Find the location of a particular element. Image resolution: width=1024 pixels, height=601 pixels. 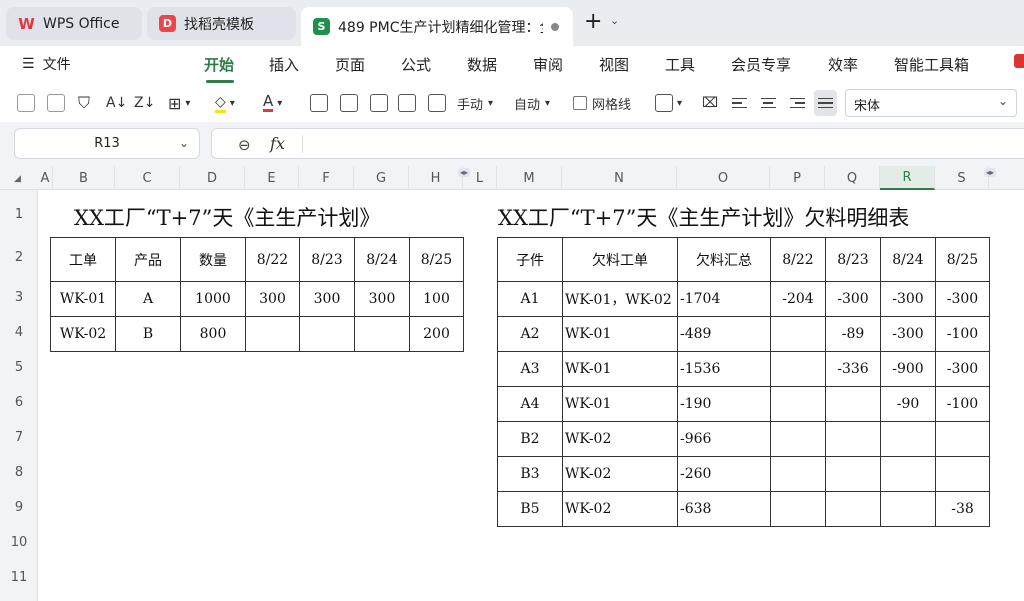

insert-comment-icon is located at coordinates (379, 103).